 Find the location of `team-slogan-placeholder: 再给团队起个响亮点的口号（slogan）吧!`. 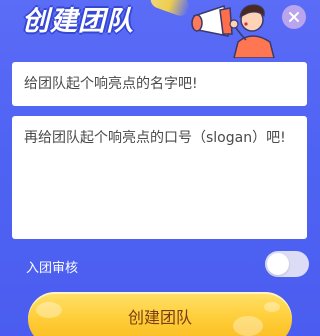

team-slogan-placeholder: 再给团队起个响亮点的口号（slogan）吧! is located at coordinates (155, 138).